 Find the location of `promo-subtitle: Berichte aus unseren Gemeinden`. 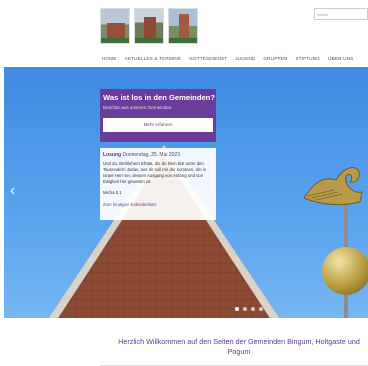

promo-subtitle: Berichte aus unseren Gemeinden is located at coordinates (137, 107).